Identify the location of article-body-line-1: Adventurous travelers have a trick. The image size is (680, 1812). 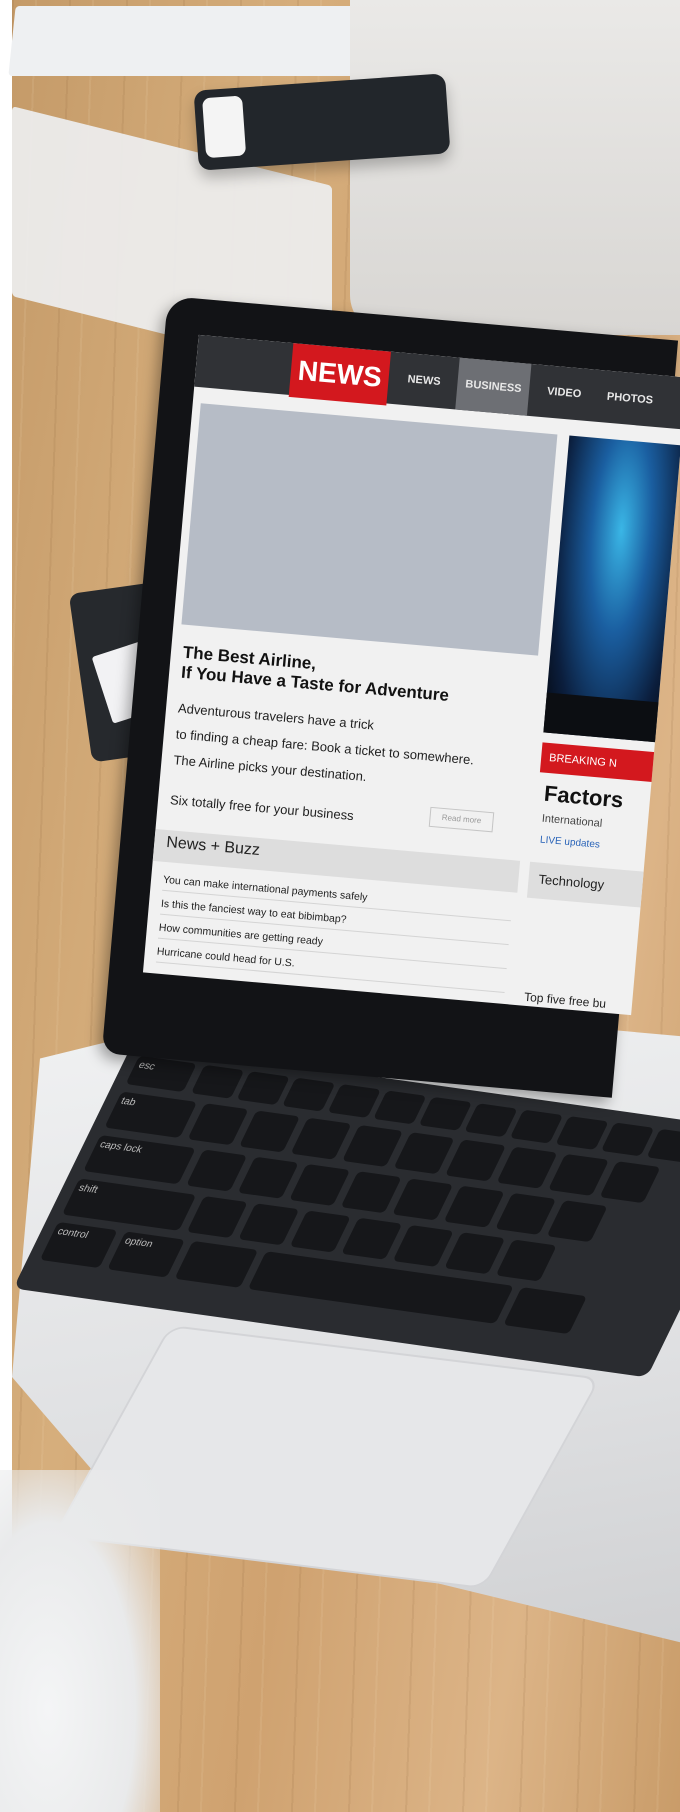
(276, 716).